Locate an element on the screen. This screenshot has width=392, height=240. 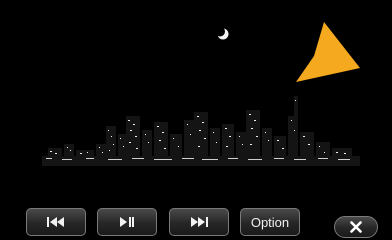
playback-controls: Option is located at coordinates (196, 222).